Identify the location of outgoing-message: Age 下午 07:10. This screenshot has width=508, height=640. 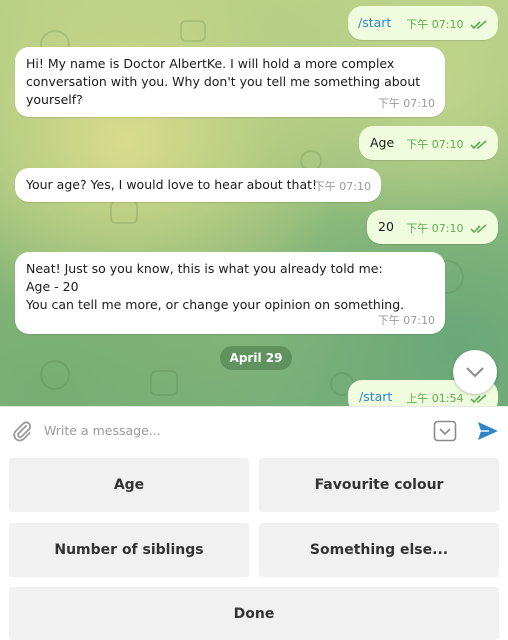
(428, 143).